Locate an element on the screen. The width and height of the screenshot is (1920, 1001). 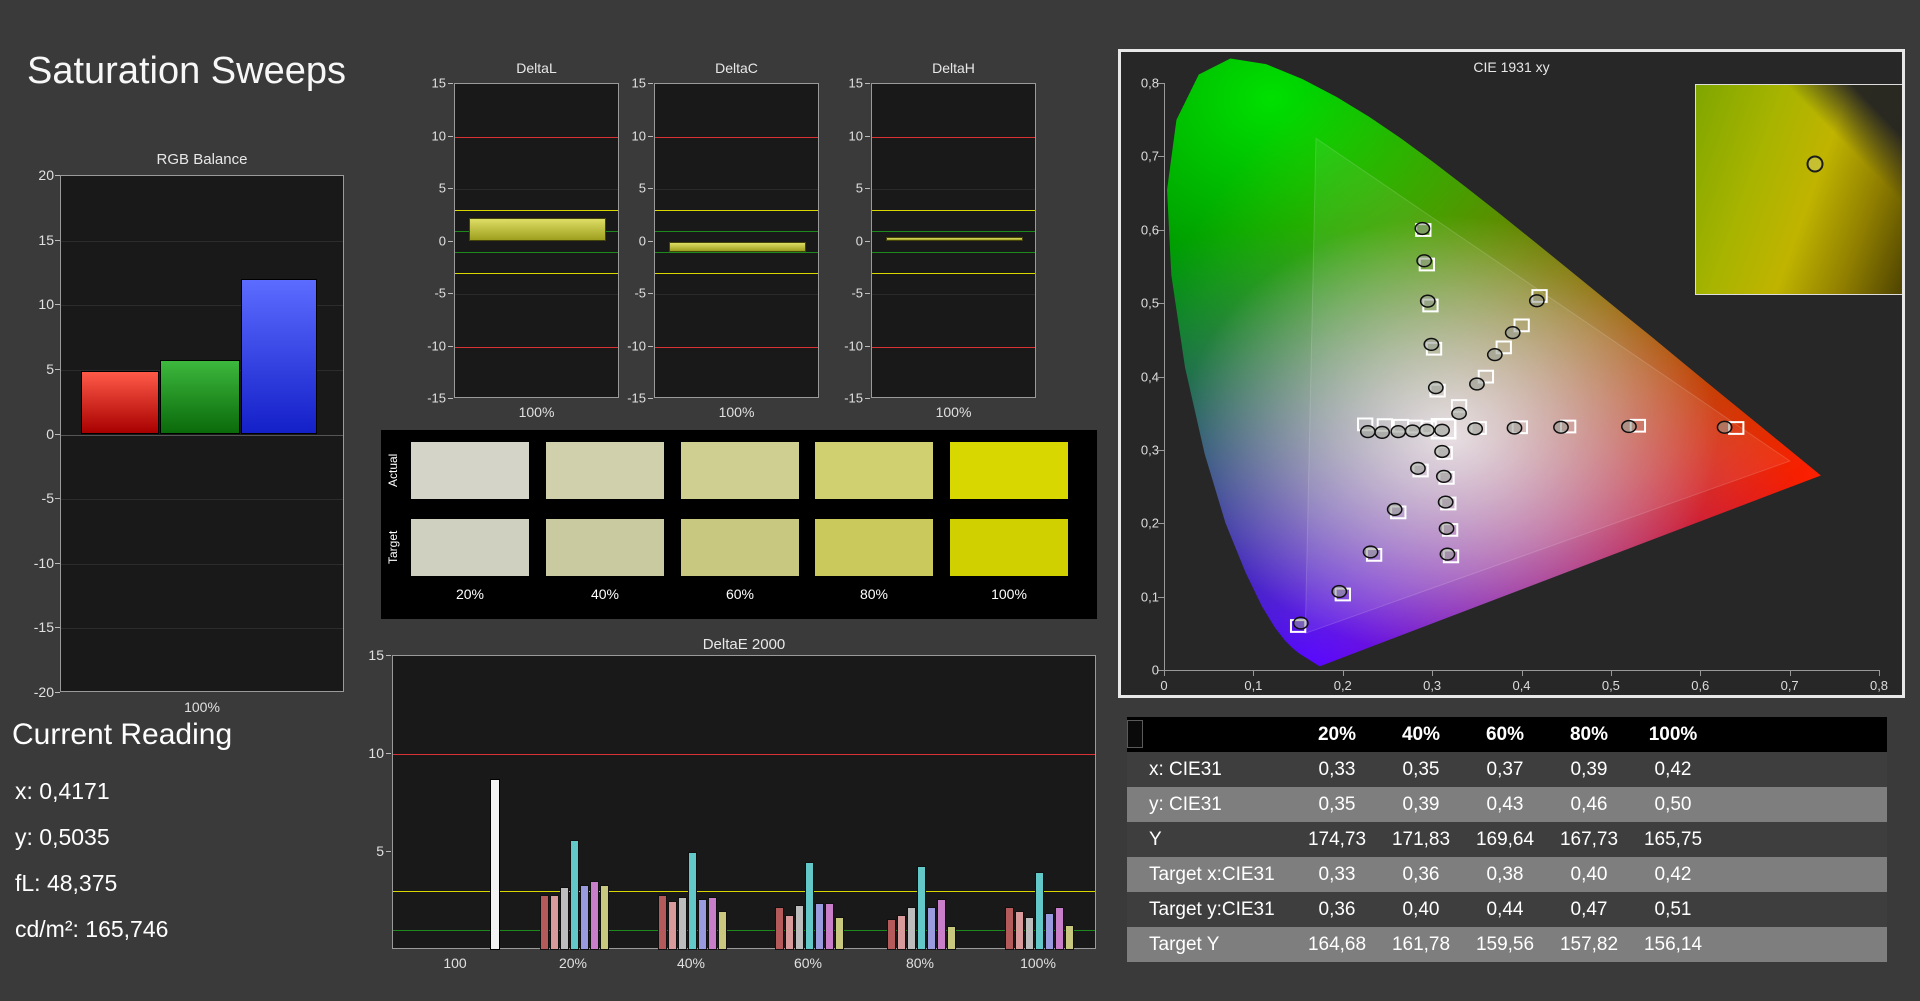
delta-chart-title: DeltaH is located at coordinates (953, 68).